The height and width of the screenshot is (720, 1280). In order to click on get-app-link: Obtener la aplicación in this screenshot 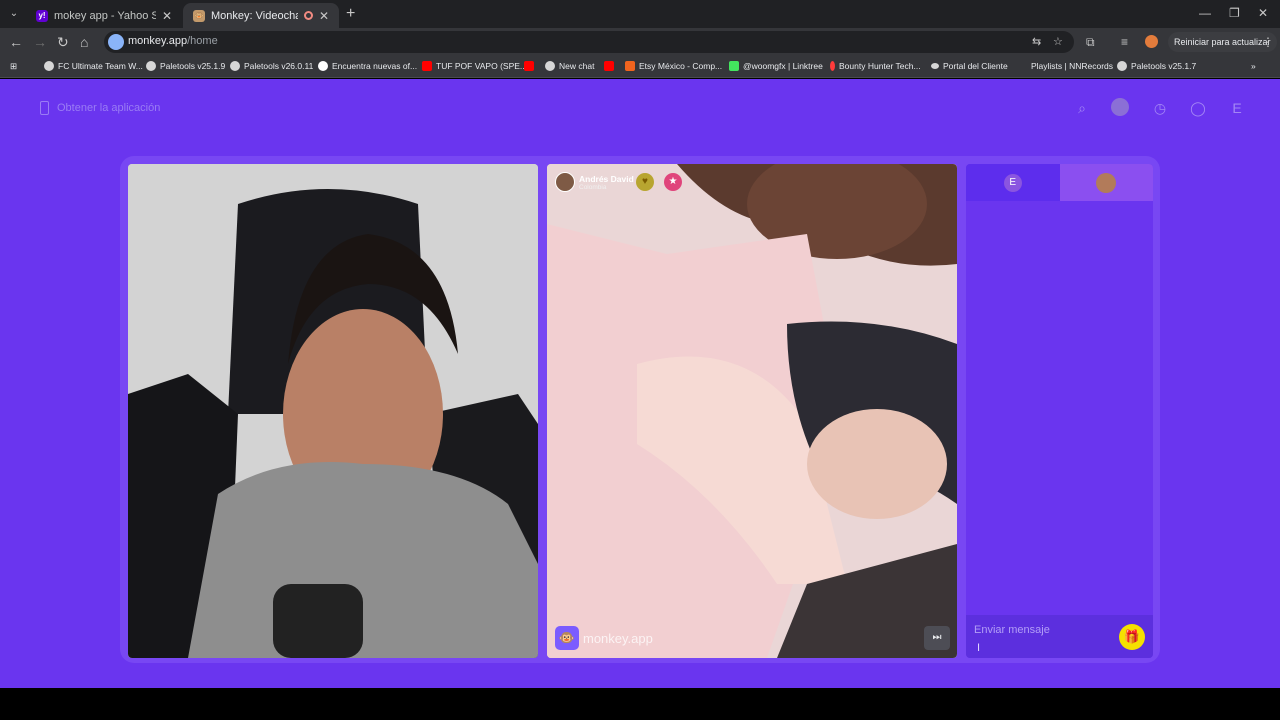, I will do `click(100, 108)`.